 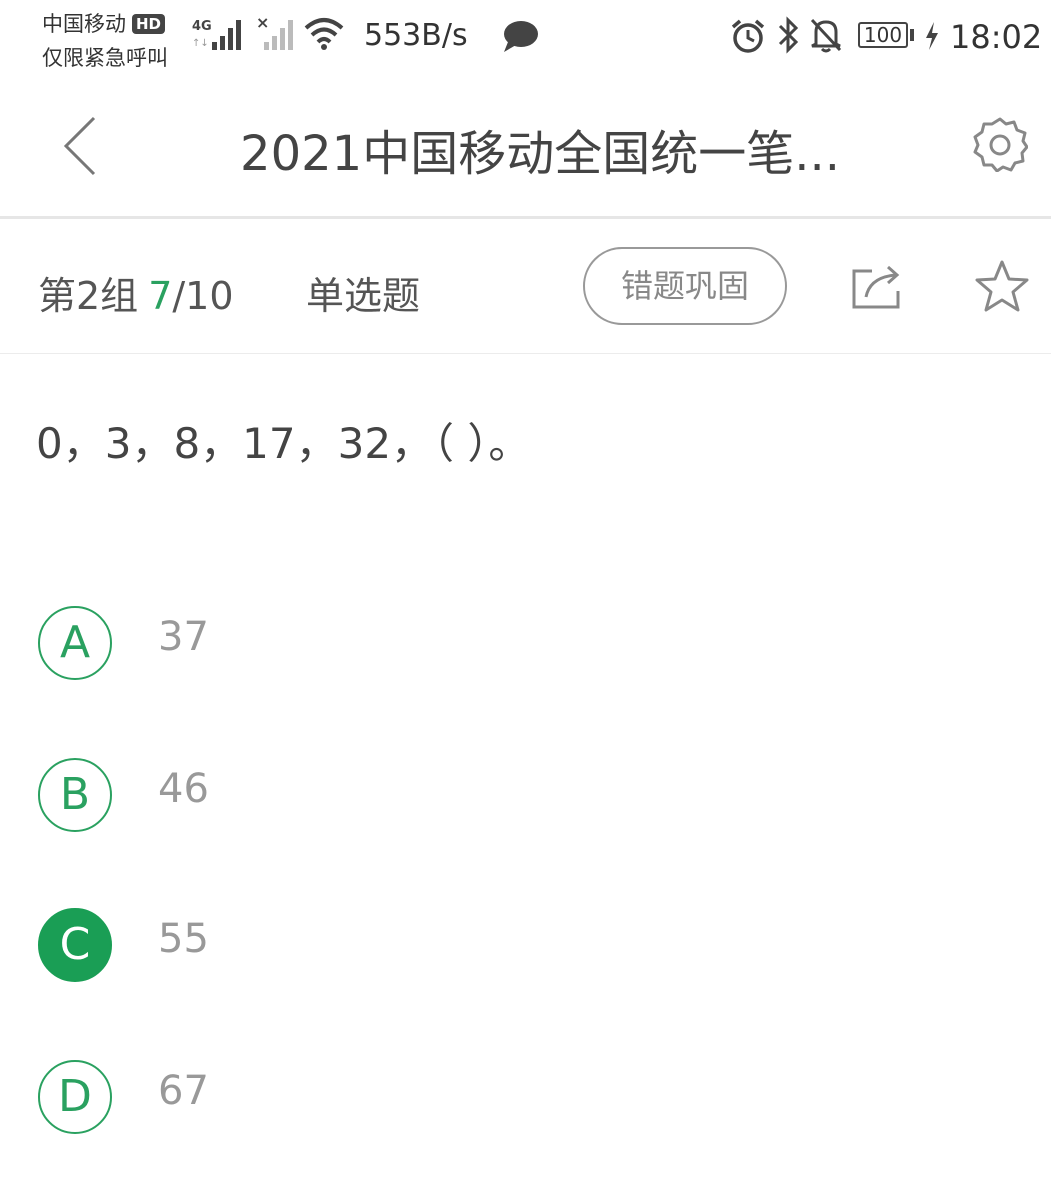 I want to click on alarm-icon, so click(x=748, y=38).